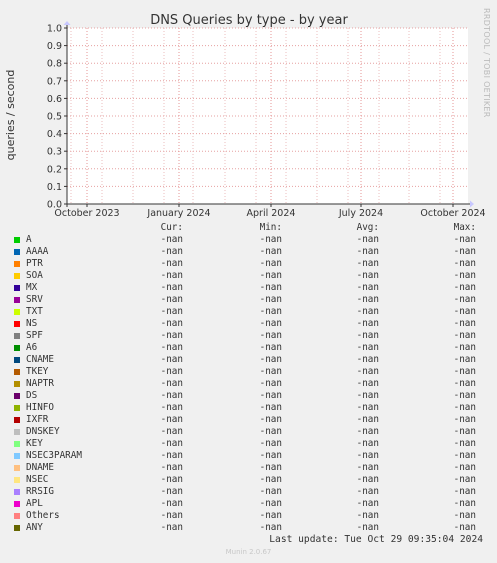 Image resolution: width=497 pixels, height=563 pixels. I want to click on last-update: Last update: Tue Oct 29 09:35:04 2024, so click(376, 539).